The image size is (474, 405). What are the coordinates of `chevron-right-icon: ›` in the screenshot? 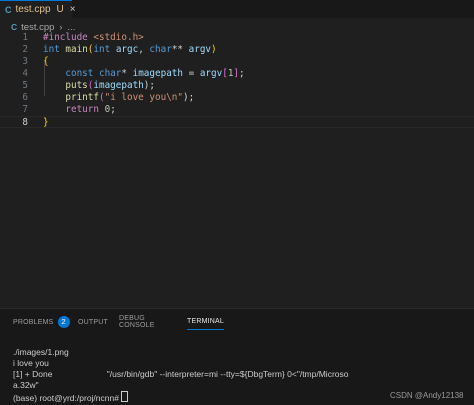 It's located at (61, 27).